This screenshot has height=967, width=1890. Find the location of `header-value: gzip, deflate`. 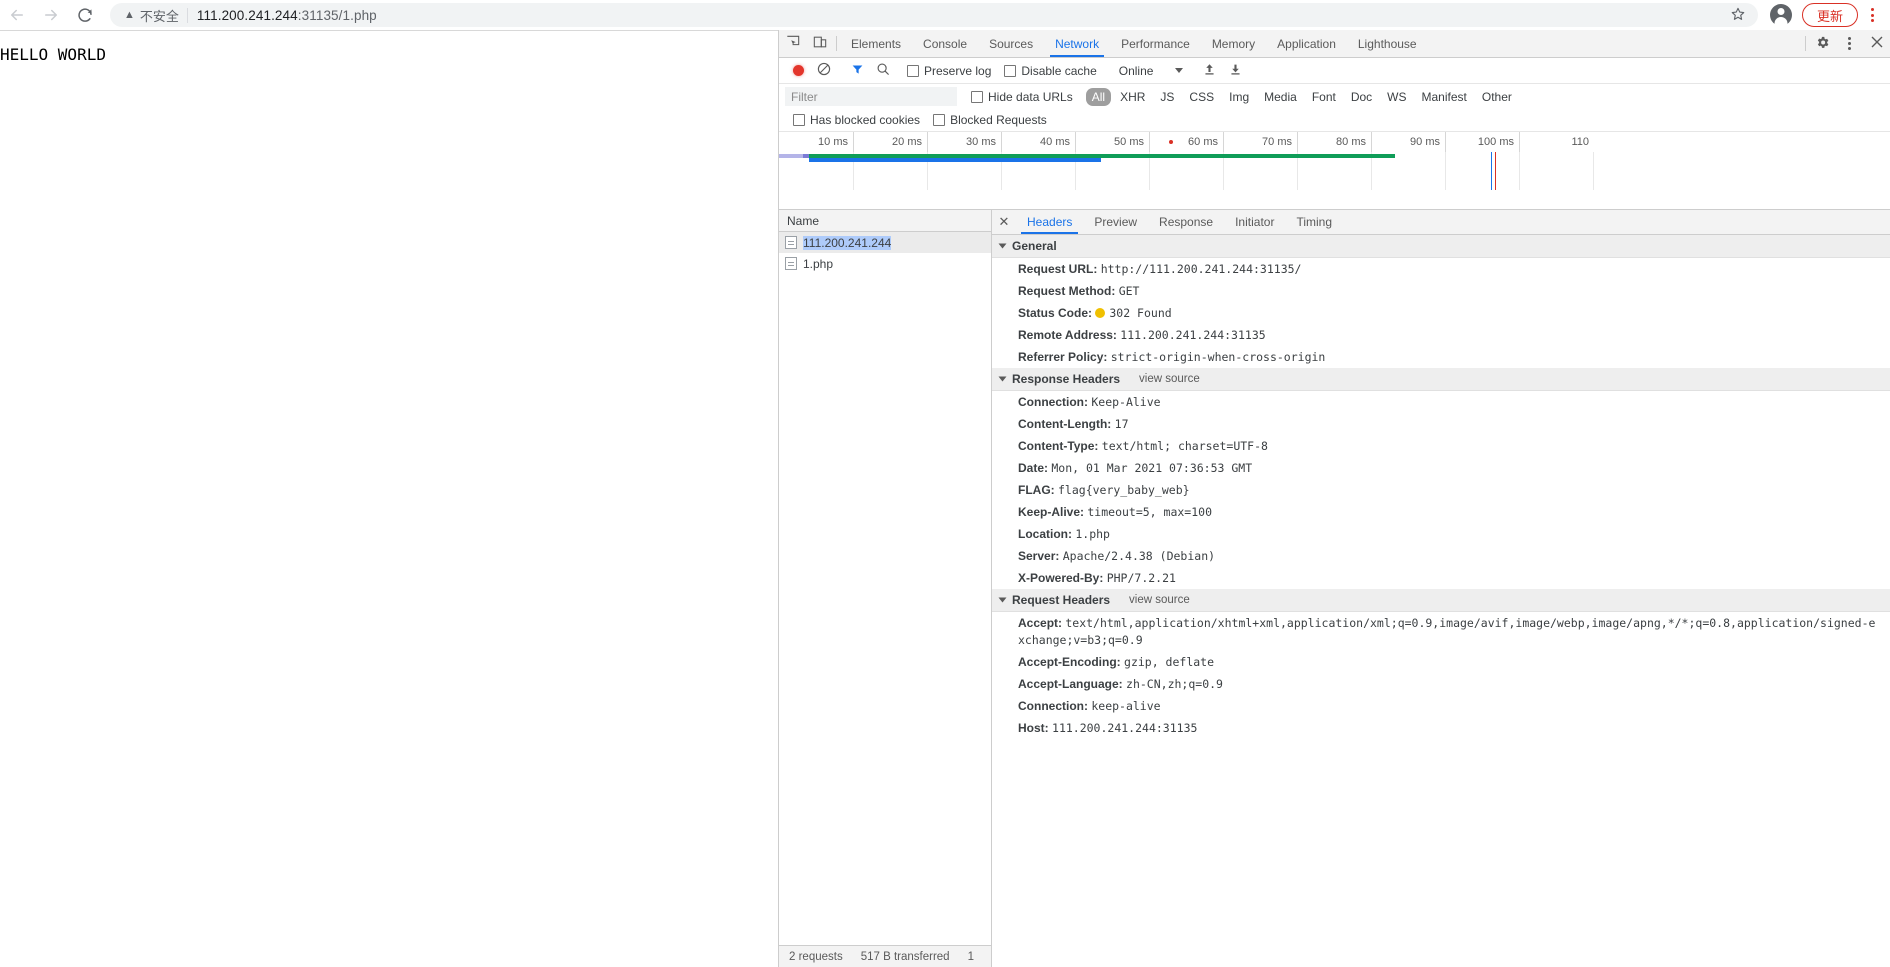

header-value: gzip, deflate is located at coordinates (1169, 661).